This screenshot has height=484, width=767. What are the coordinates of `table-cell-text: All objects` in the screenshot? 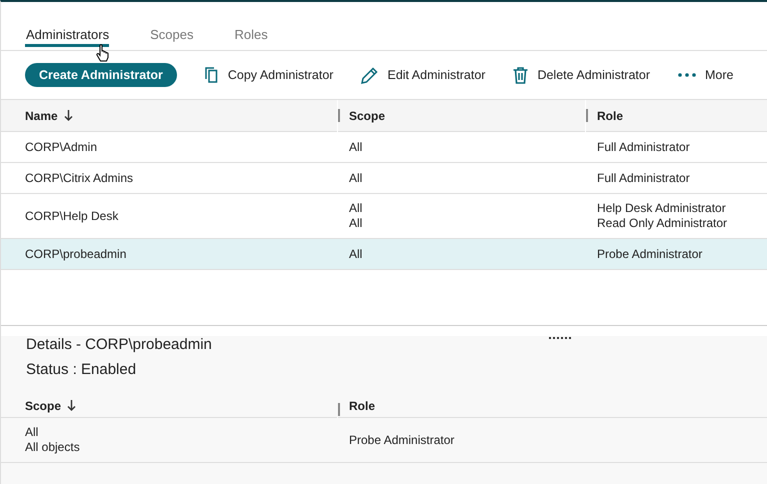 It's located at (53, 447).